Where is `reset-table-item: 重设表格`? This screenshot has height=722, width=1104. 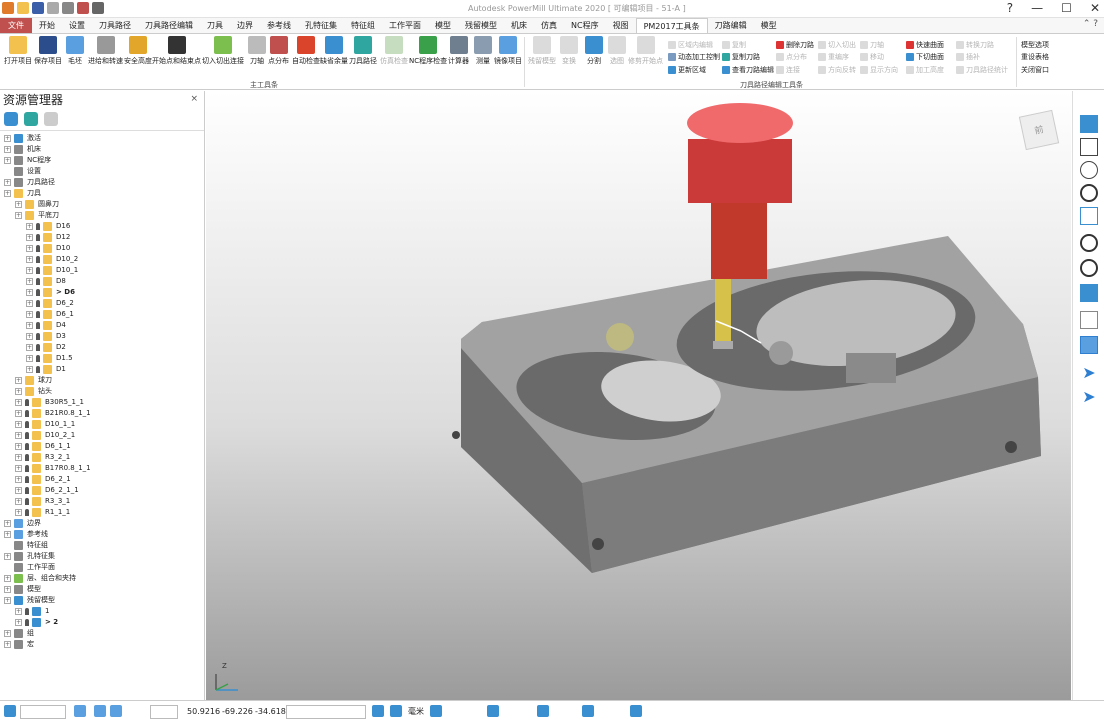 reset-table-item: 重设表格 is located at coordinates (1035, 57).